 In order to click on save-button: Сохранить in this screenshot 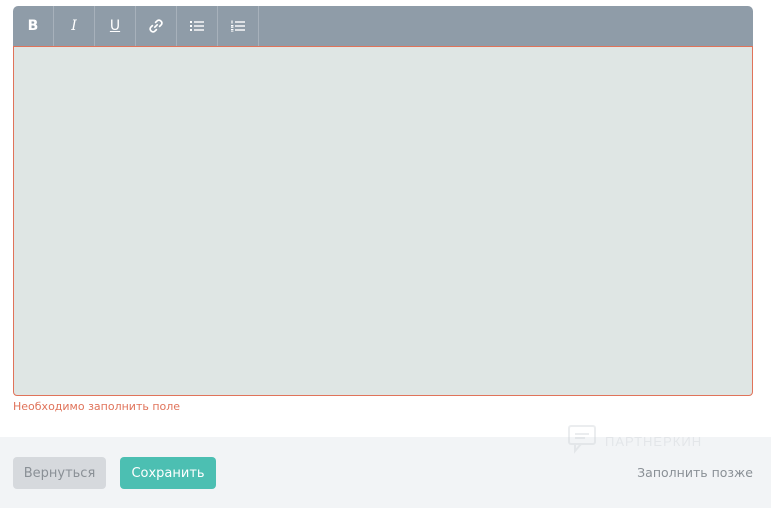, I will do `click(168, 473)`.